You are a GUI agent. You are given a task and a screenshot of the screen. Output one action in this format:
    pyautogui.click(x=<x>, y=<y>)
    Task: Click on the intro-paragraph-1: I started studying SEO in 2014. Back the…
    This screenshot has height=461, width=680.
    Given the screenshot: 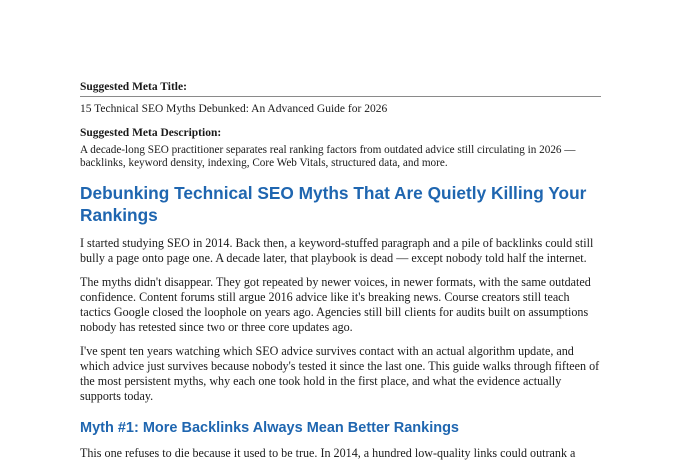 What is the action you would take?
    pyautogui.click(x=337, y=250)
    